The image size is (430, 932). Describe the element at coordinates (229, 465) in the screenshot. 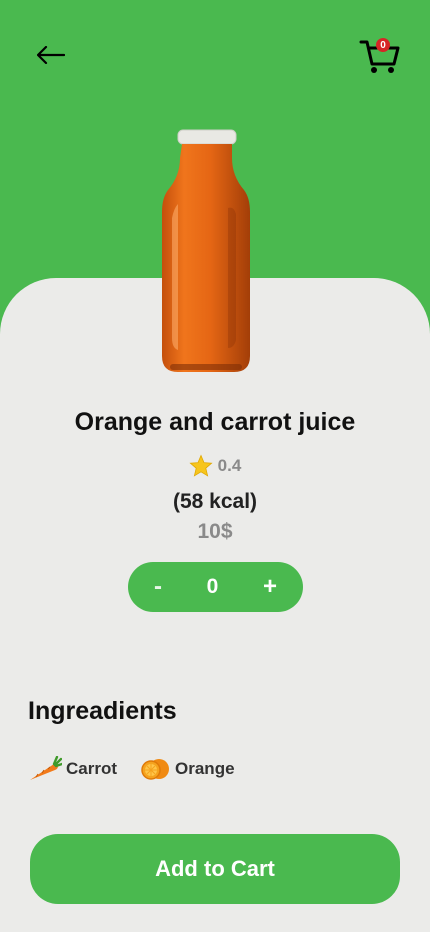

I see `rating-value: 0.4` at that location.